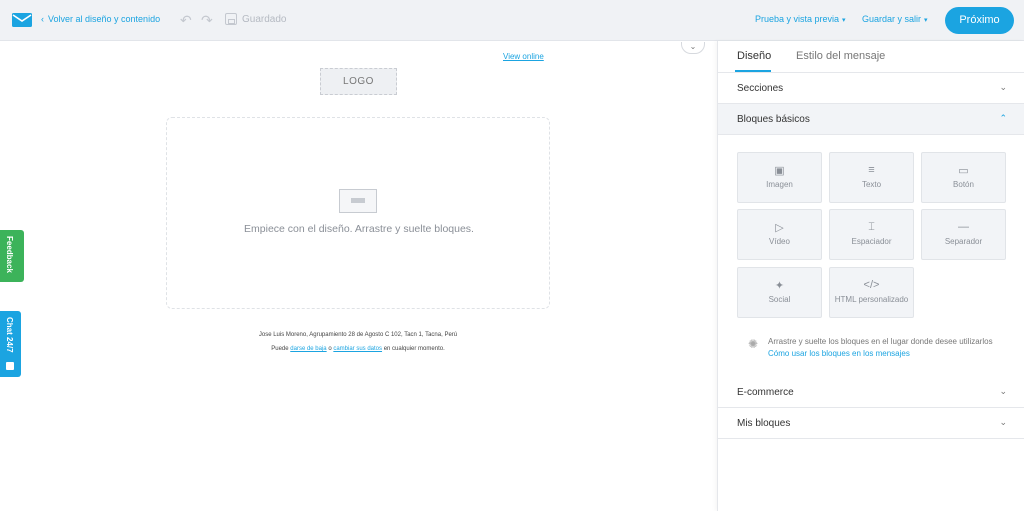  Describe the element at coordinates (358, 81) in the screenshot. I see `logo-placeholder: LOGO` at that location.